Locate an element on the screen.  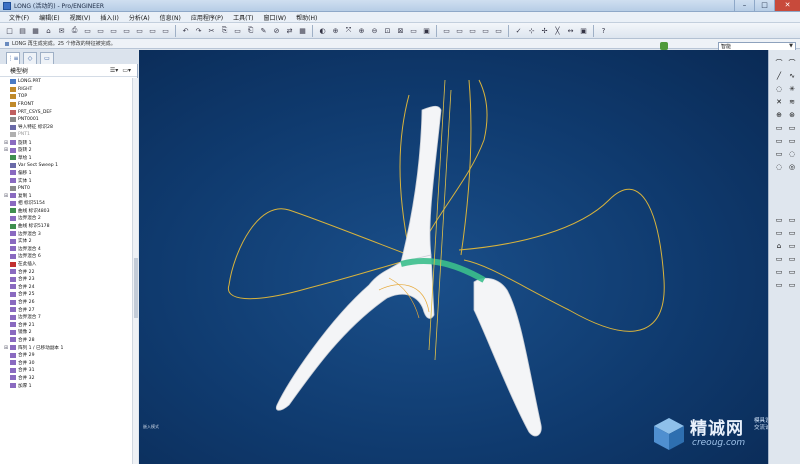
tree-item: 边界混合 4 is located at coordinates (66, 249).